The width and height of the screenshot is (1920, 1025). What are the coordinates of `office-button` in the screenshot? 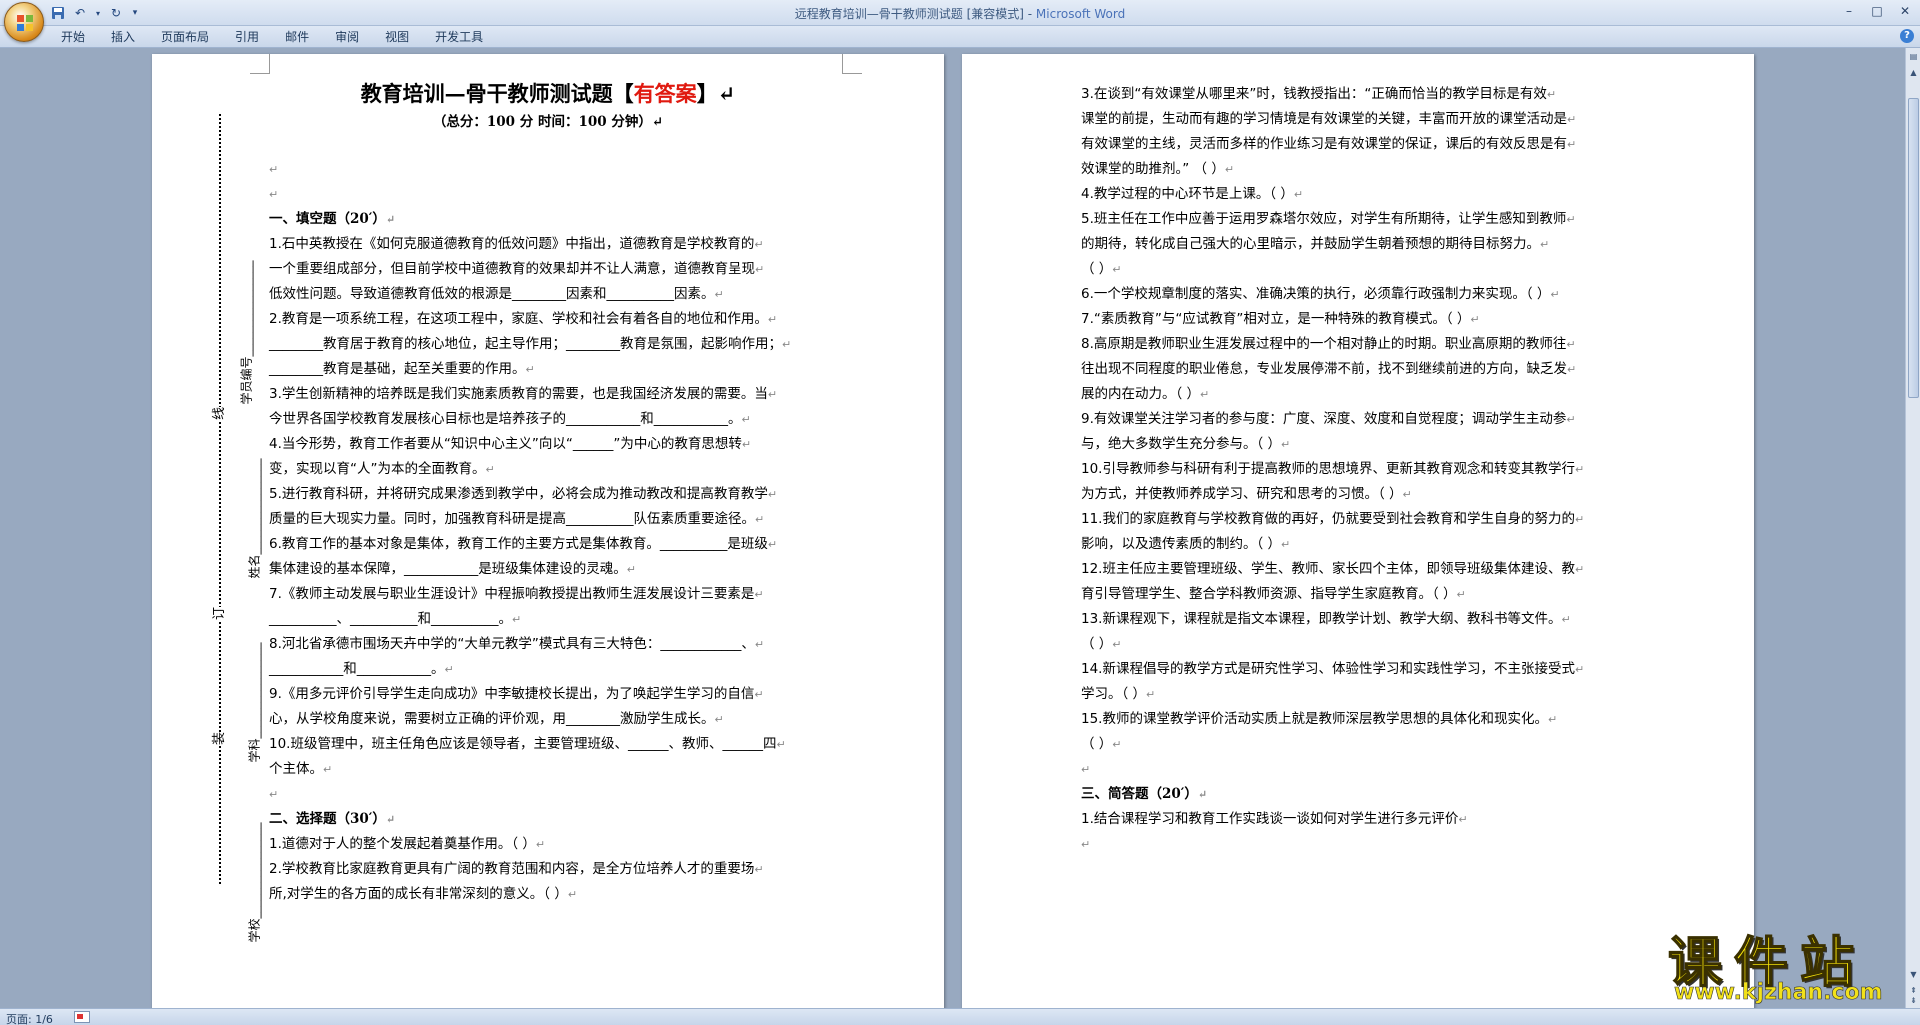 It's located at (24, 22).